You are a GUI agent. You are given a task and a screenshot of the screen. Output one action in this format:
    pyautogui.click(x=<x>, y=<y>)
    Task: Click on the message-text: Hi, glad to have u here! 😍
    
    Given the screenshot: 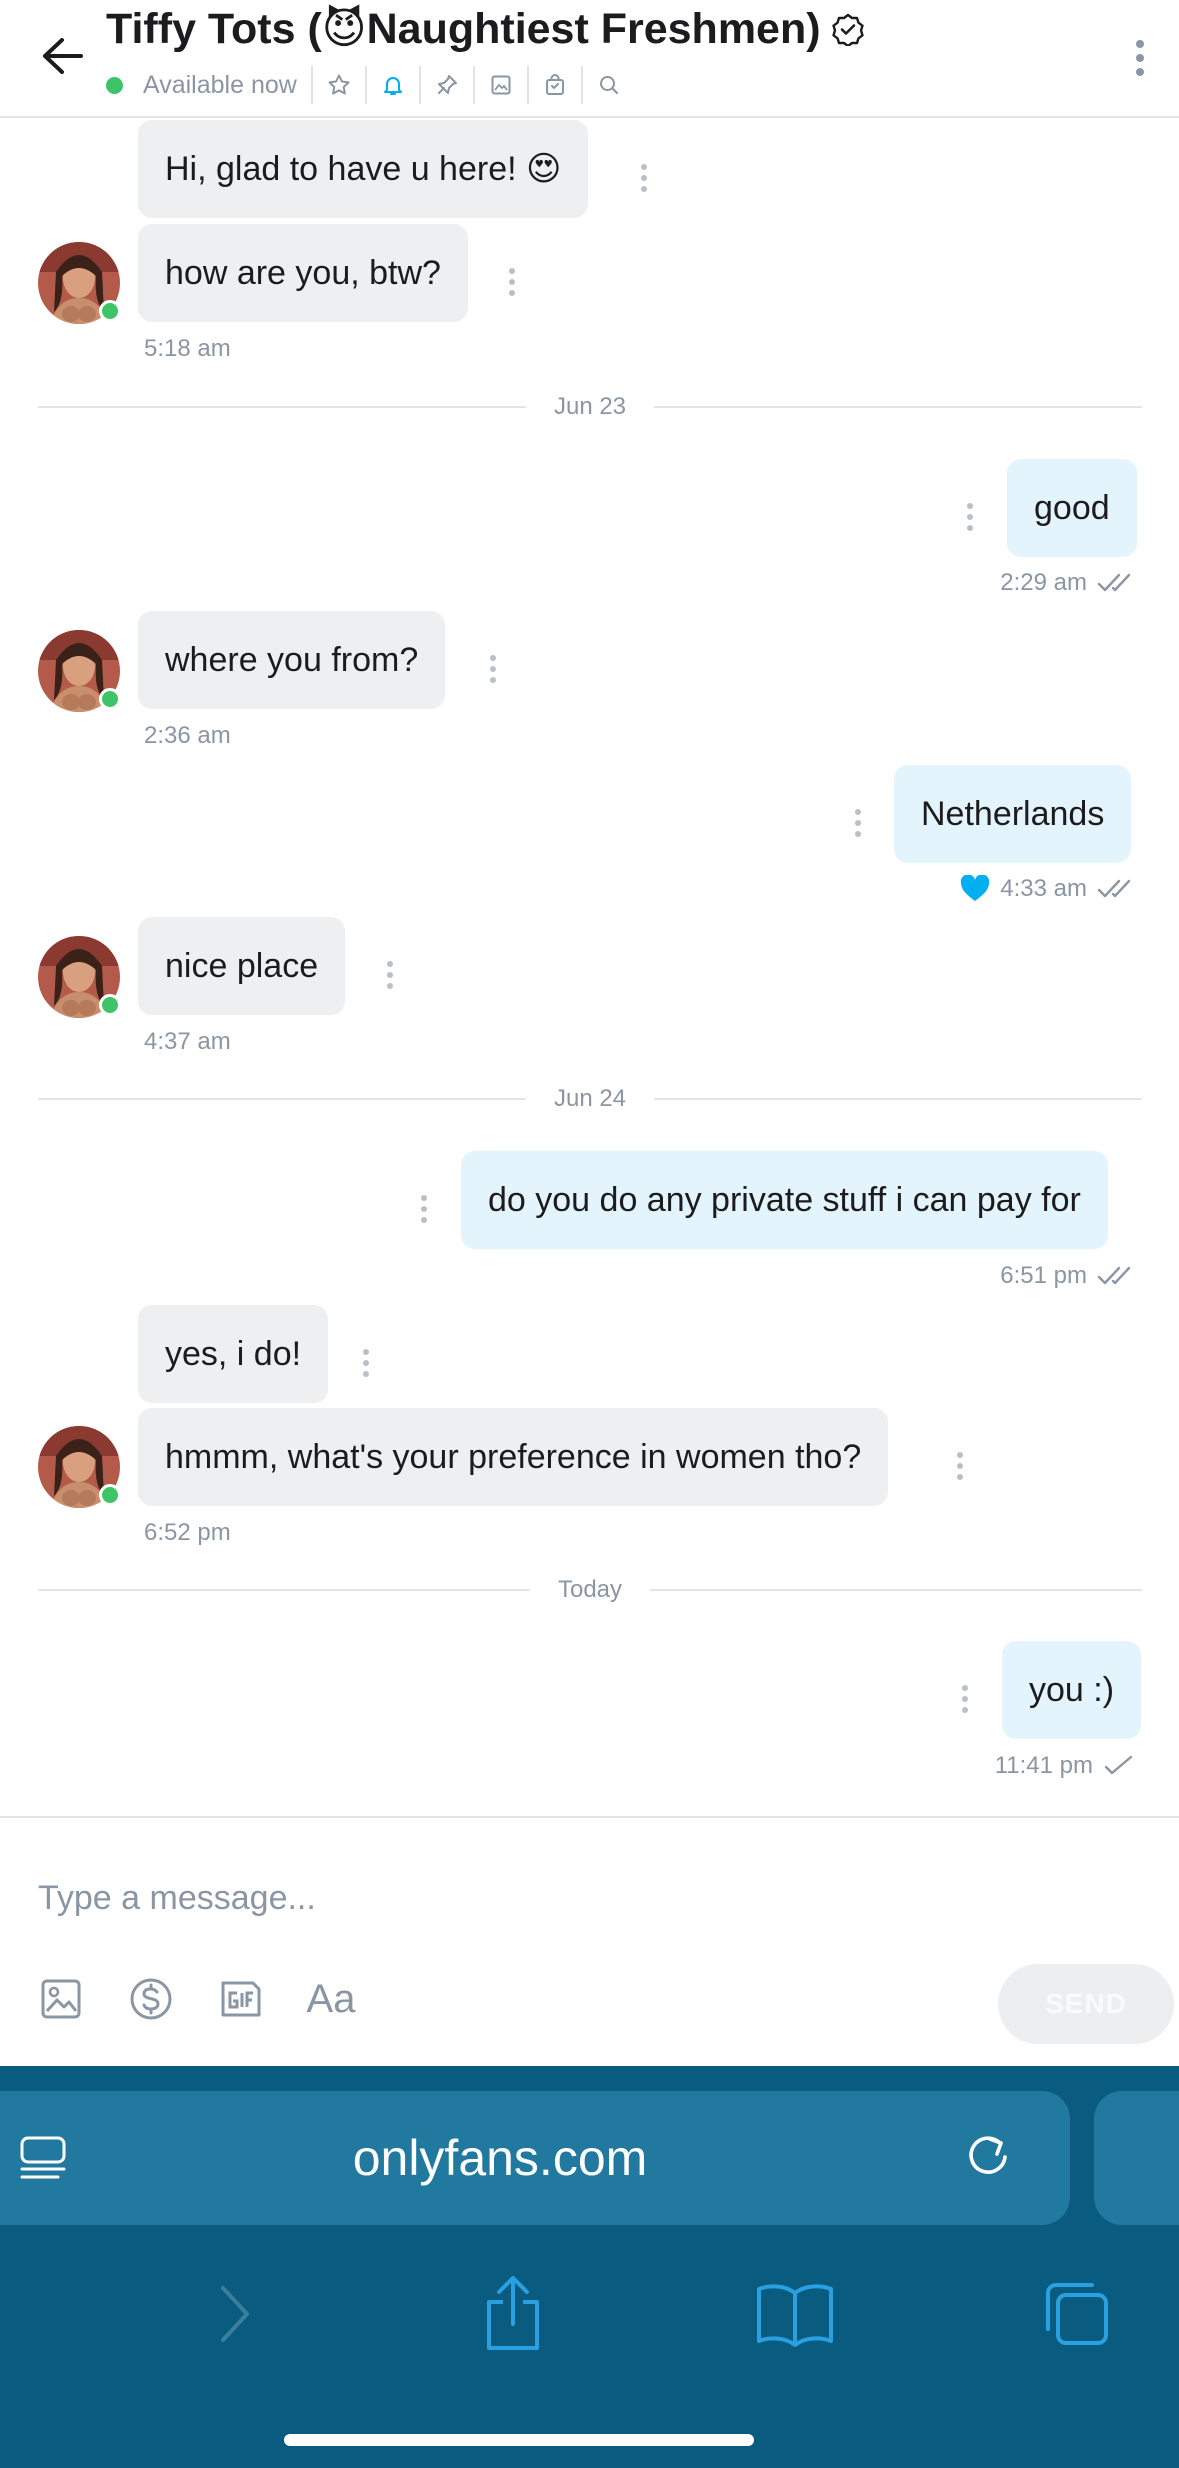 What is the action you would take?
    pyautogui.click(x=363, y=169)
    